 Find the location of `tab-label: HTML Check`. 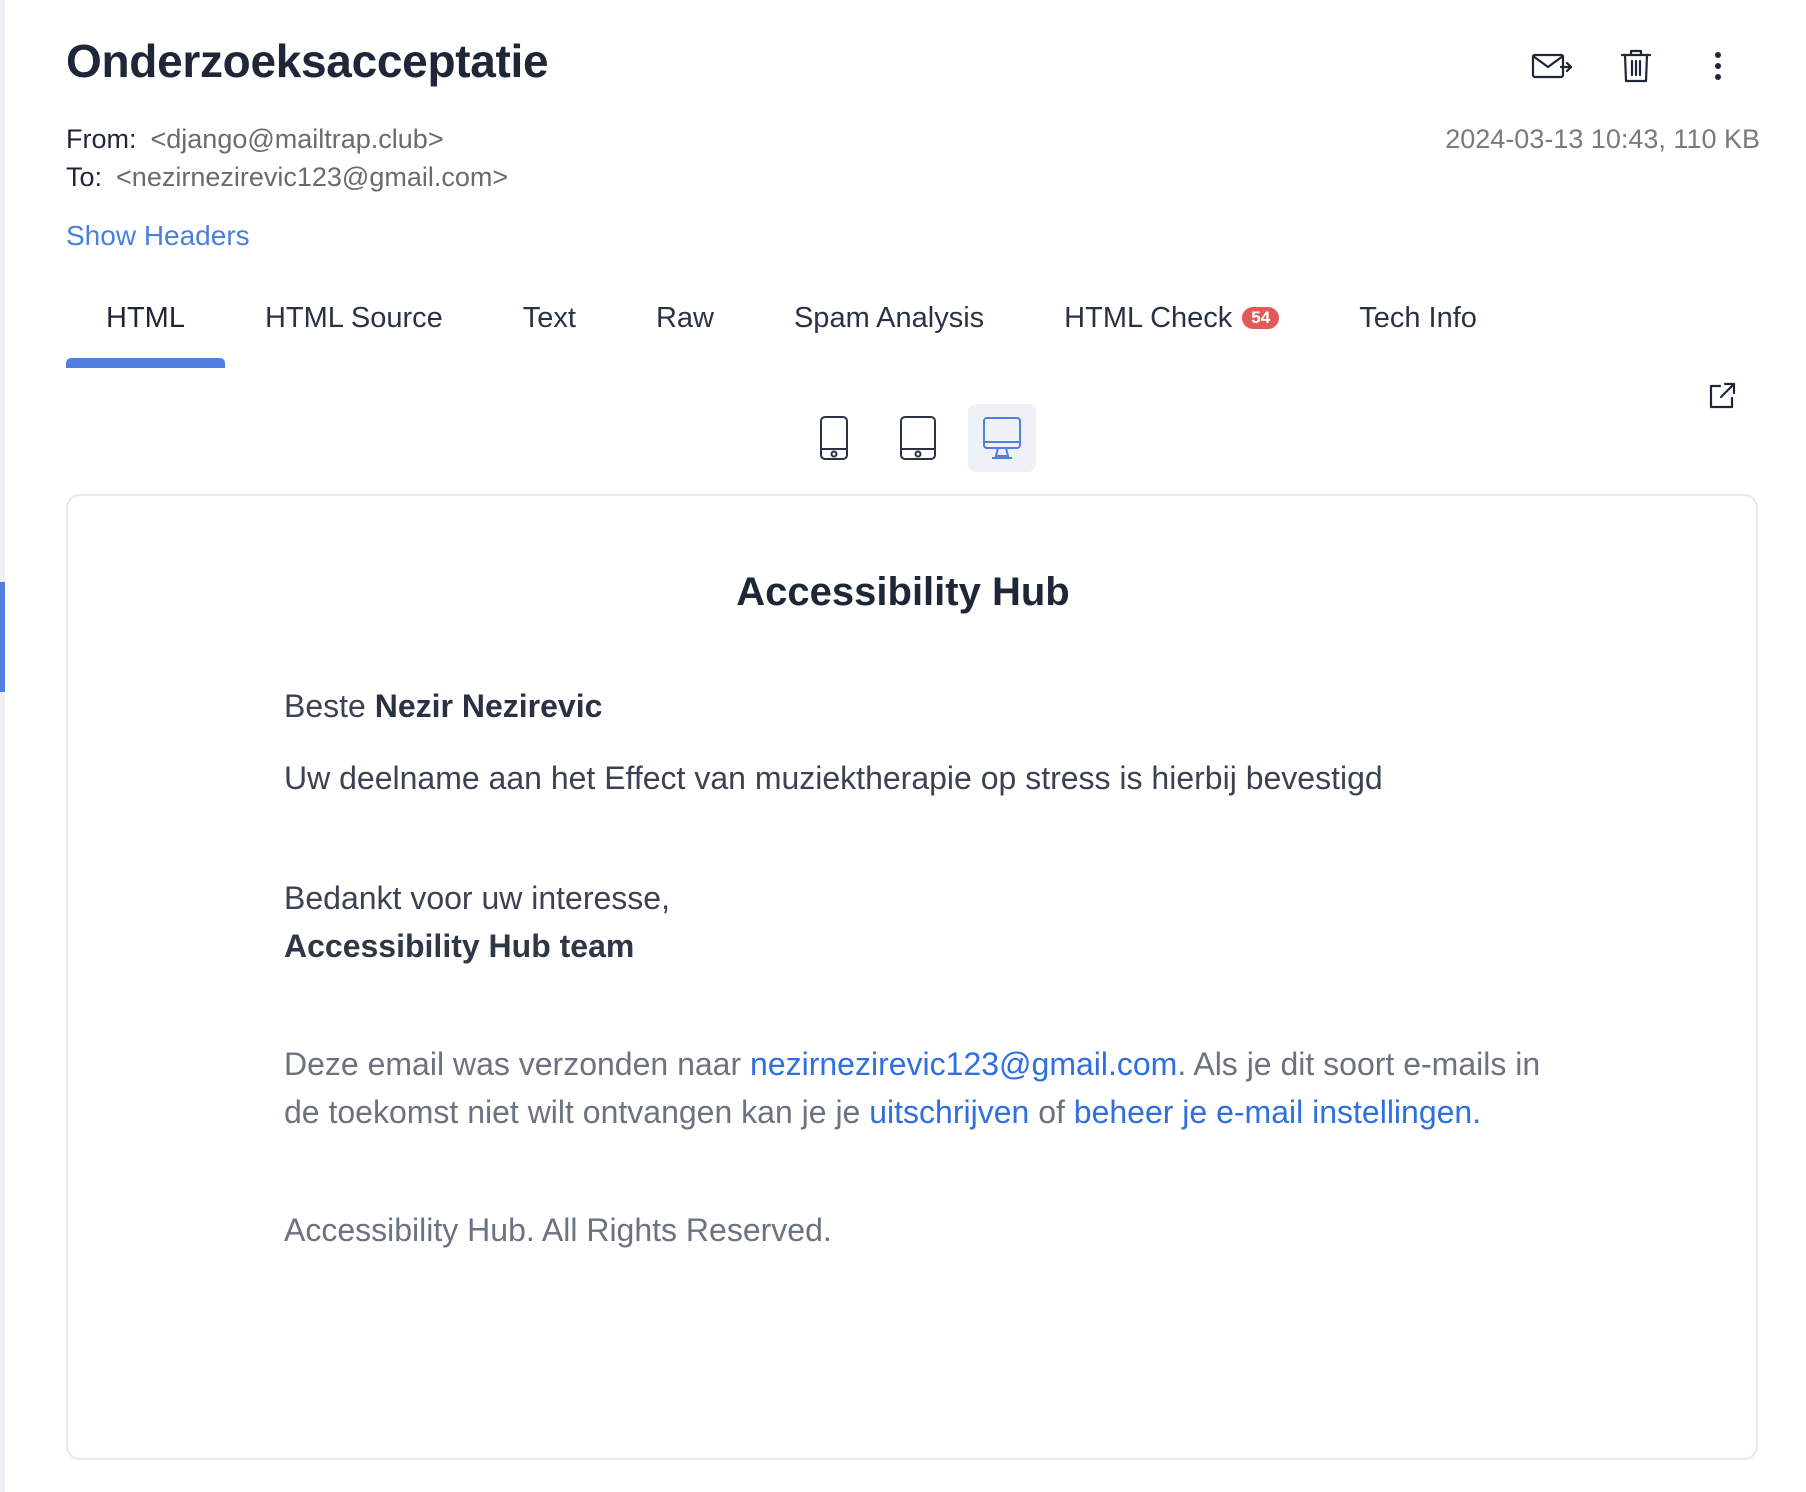

tab-label: HTML Check is located at coordinates (1148, 318).